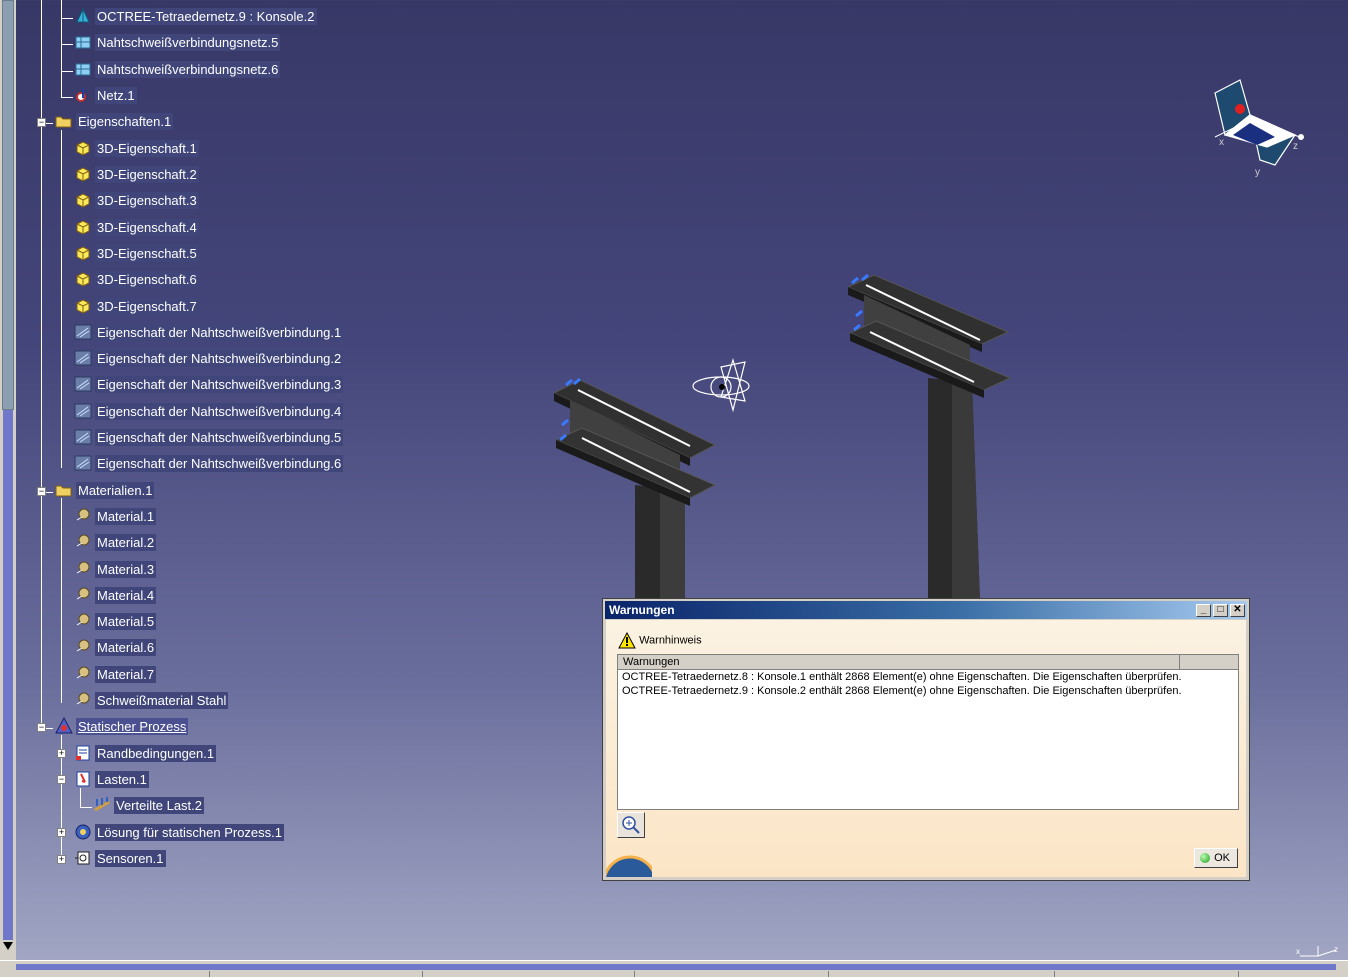  What do you see at coordinates (115, 676) in the screenshot?
I see `tree-node-material-7: Material.7` at bounding box center [115, 676].